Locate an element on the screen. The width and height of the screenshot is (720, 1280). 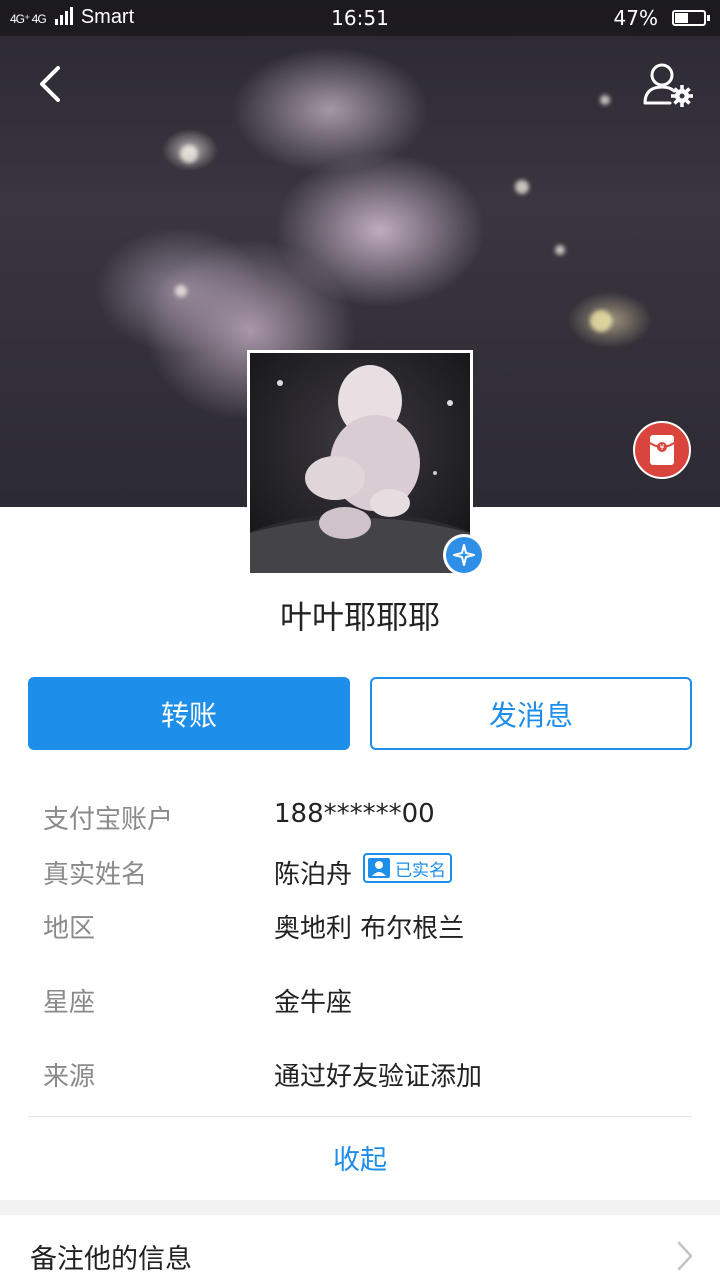
battery-icon is located at coordinates (691, 18).